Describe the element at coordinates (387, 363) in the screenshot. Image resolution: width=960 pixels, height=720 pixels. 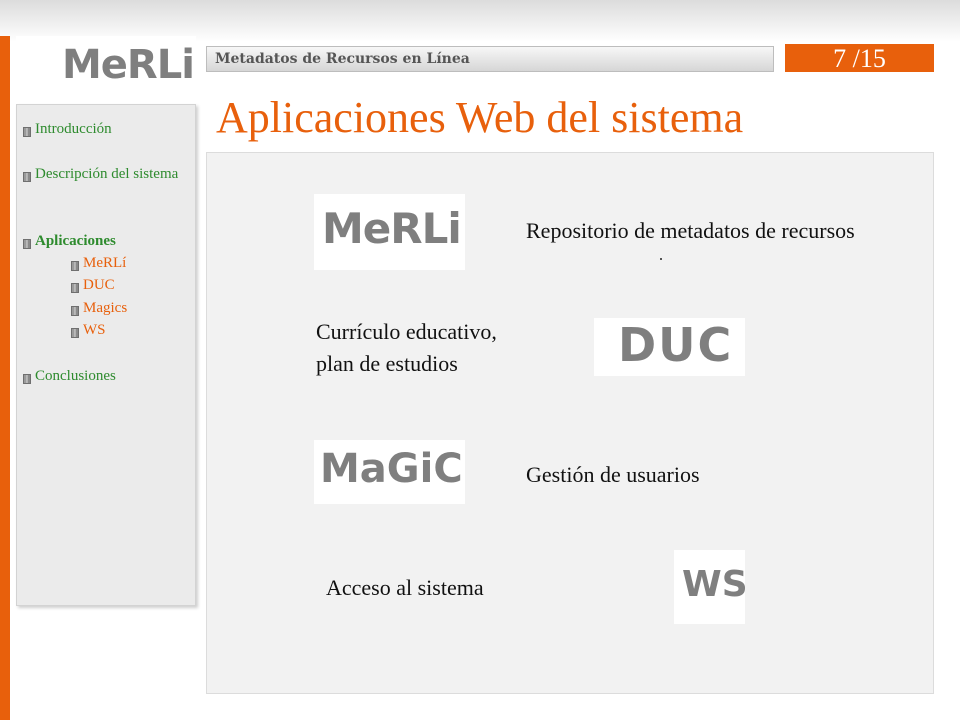
I see `duc-description-line2: plan de estudios` at that location.